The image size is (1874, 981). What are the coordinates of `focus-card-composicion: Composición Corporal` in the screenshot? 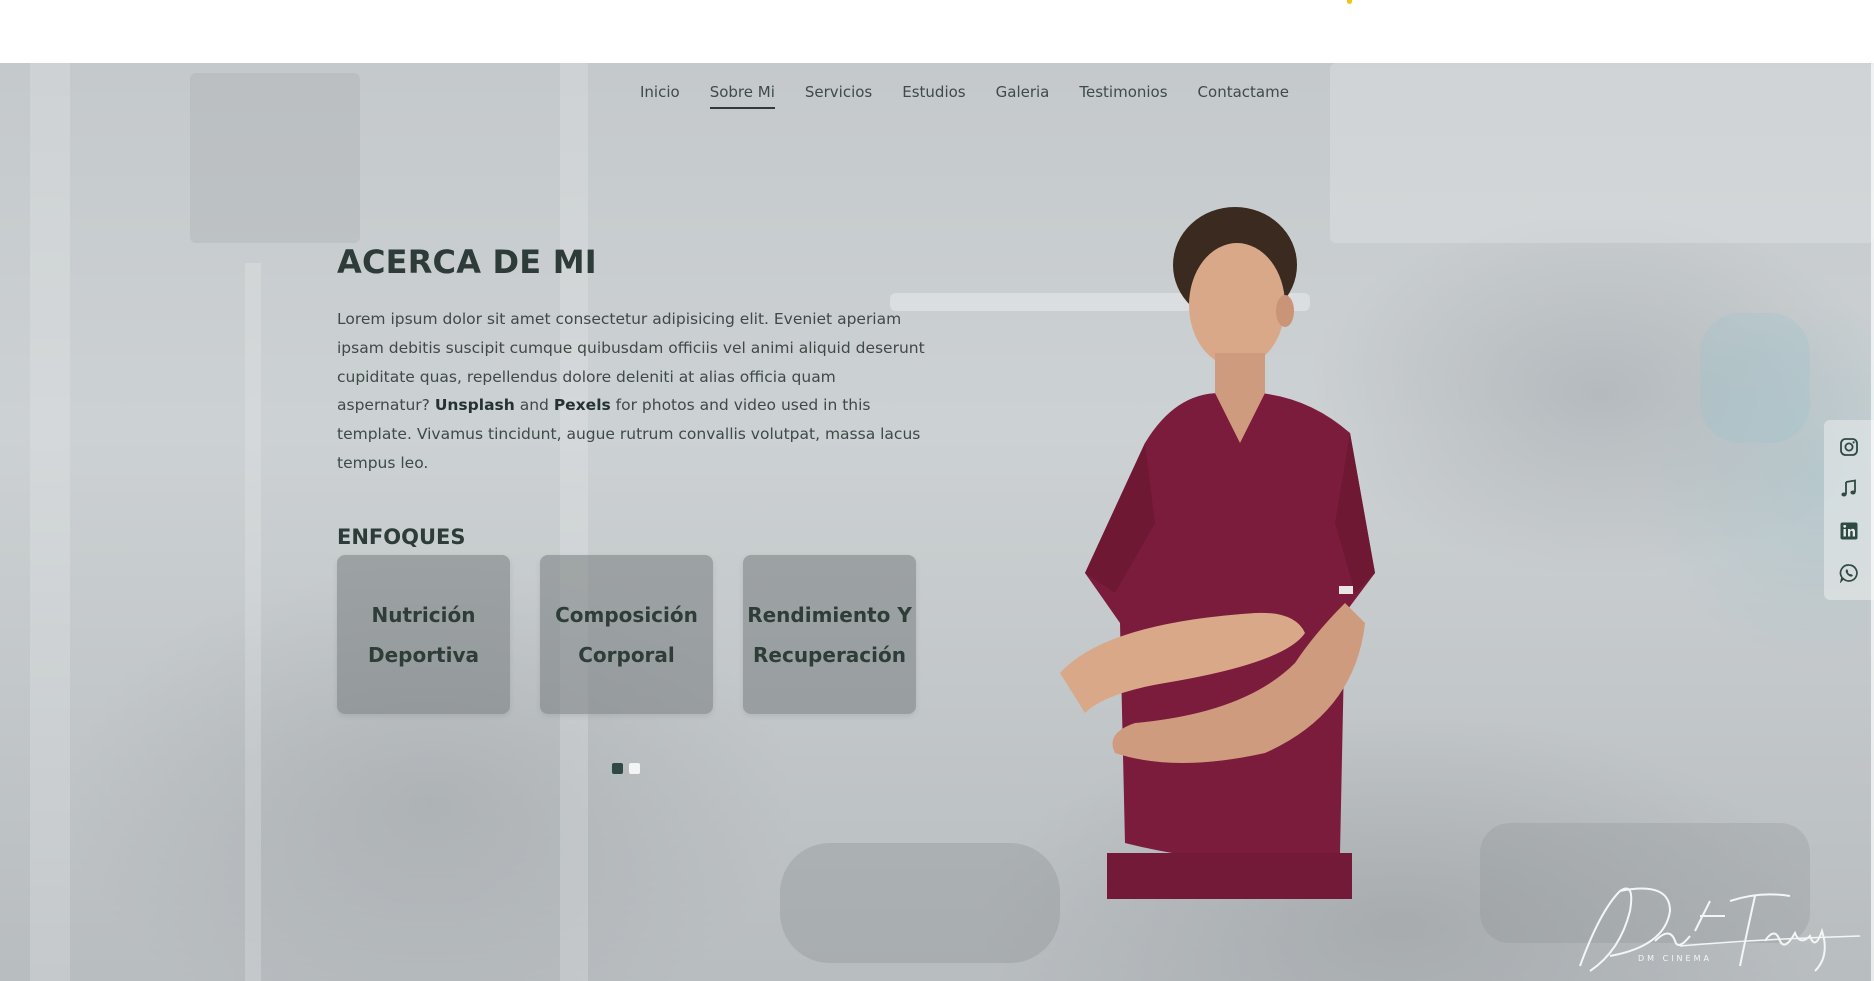 It's located at (626, 634).